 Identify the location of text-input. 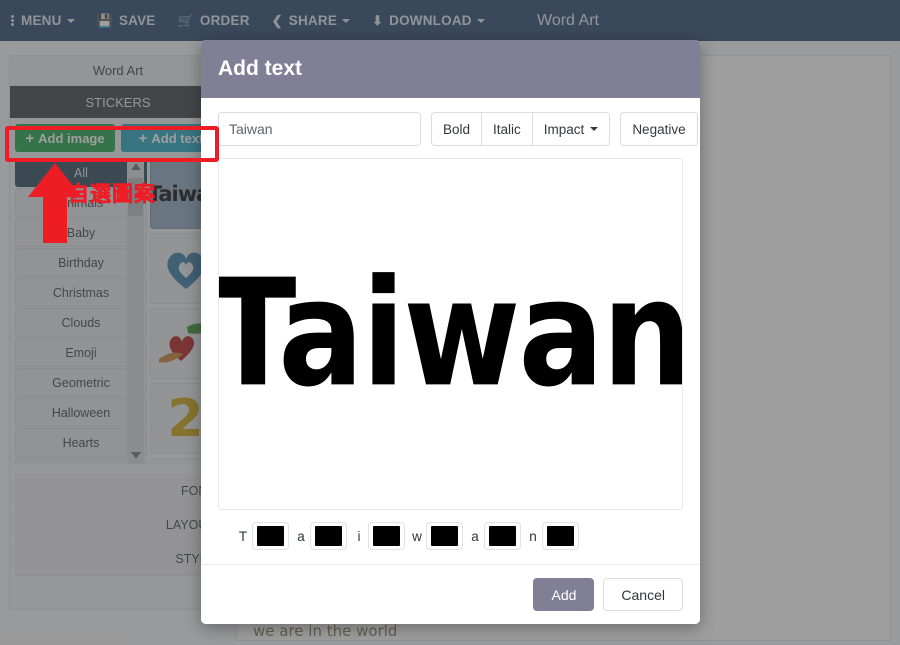
(319, 129).